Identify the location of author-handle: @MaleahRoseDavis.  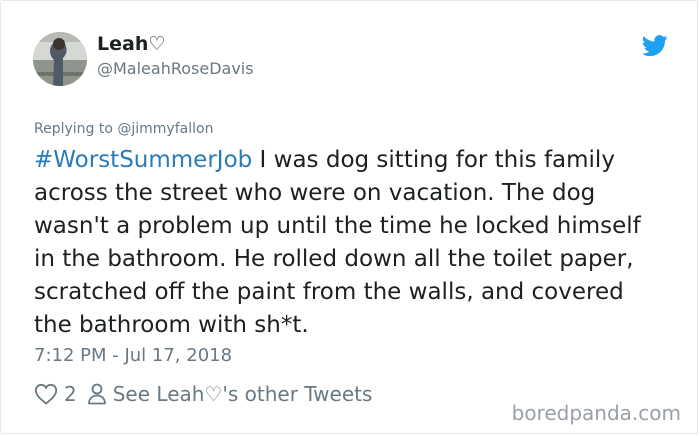
(175, 68).